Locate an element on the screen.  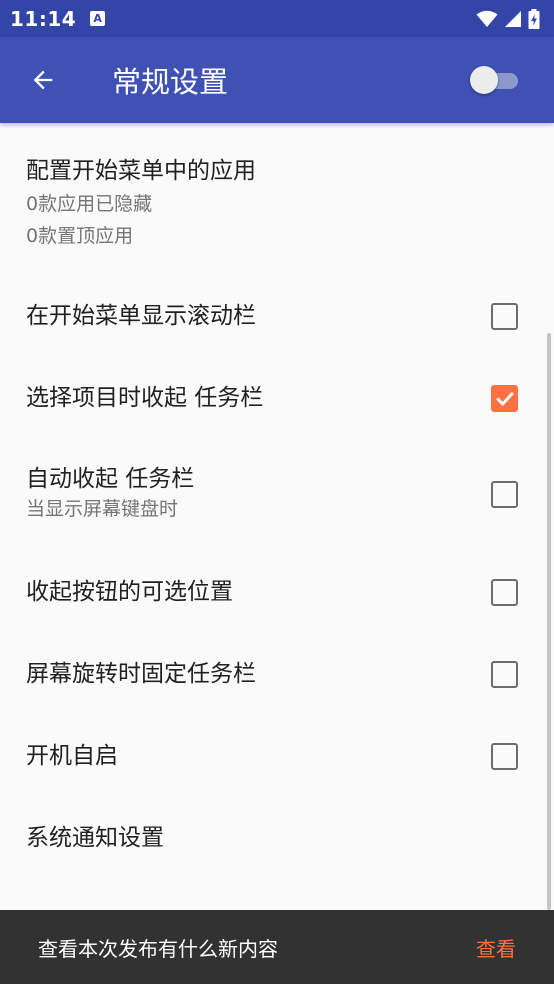
app-bar: 常规设置 is located at coordinates (277, 80).